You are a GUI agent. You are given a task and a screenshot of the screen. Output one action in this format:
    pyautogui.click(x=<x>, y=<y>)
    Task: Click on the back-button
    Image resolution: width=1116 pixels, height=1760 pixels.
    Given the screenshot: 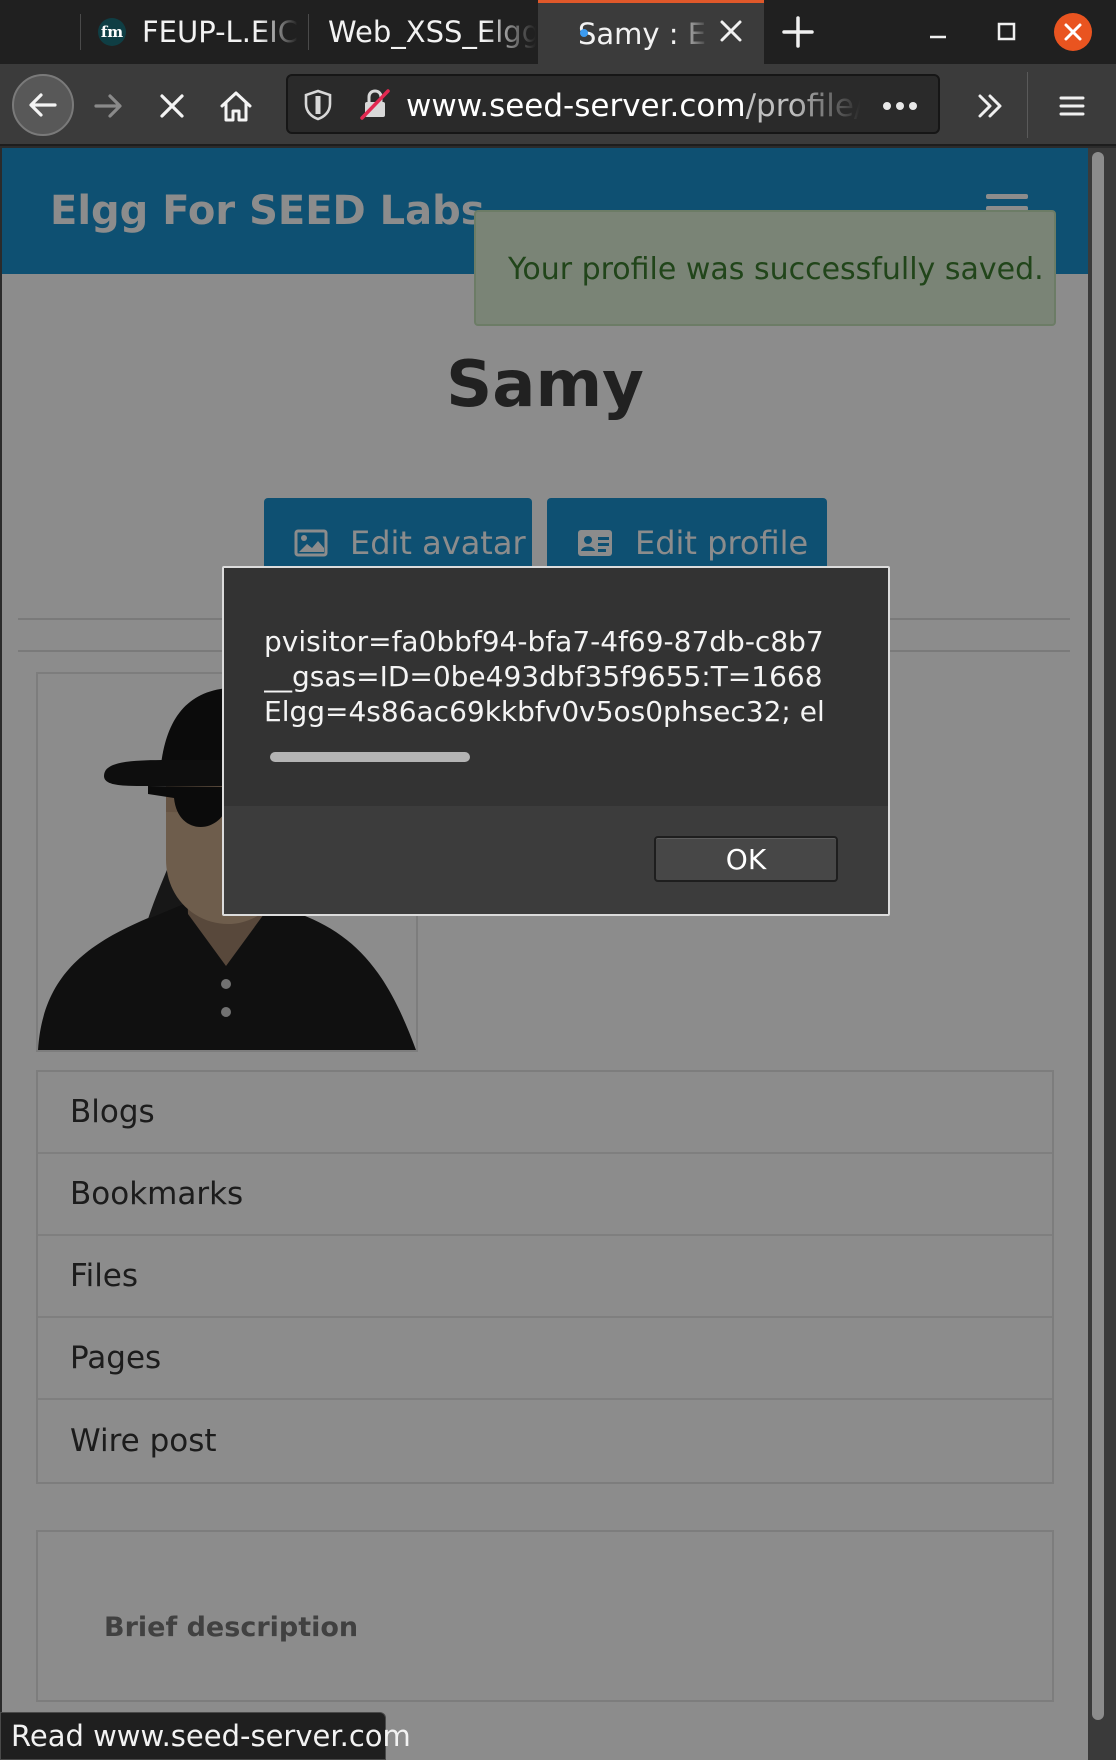 What is the action you would take?
    pyautogui.click(x=43, y=105)
    